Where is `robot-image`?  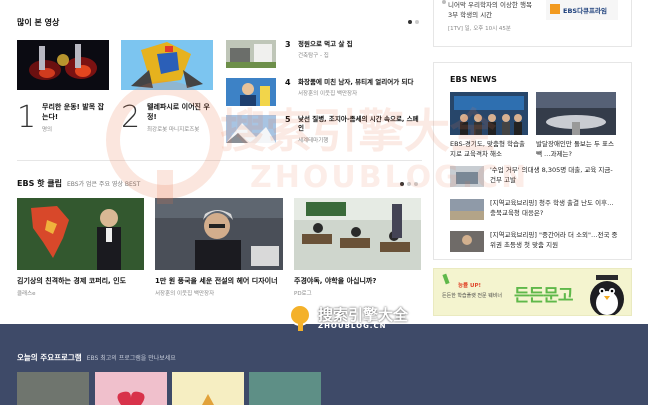
robot-image is located at coordinates (167, 65).